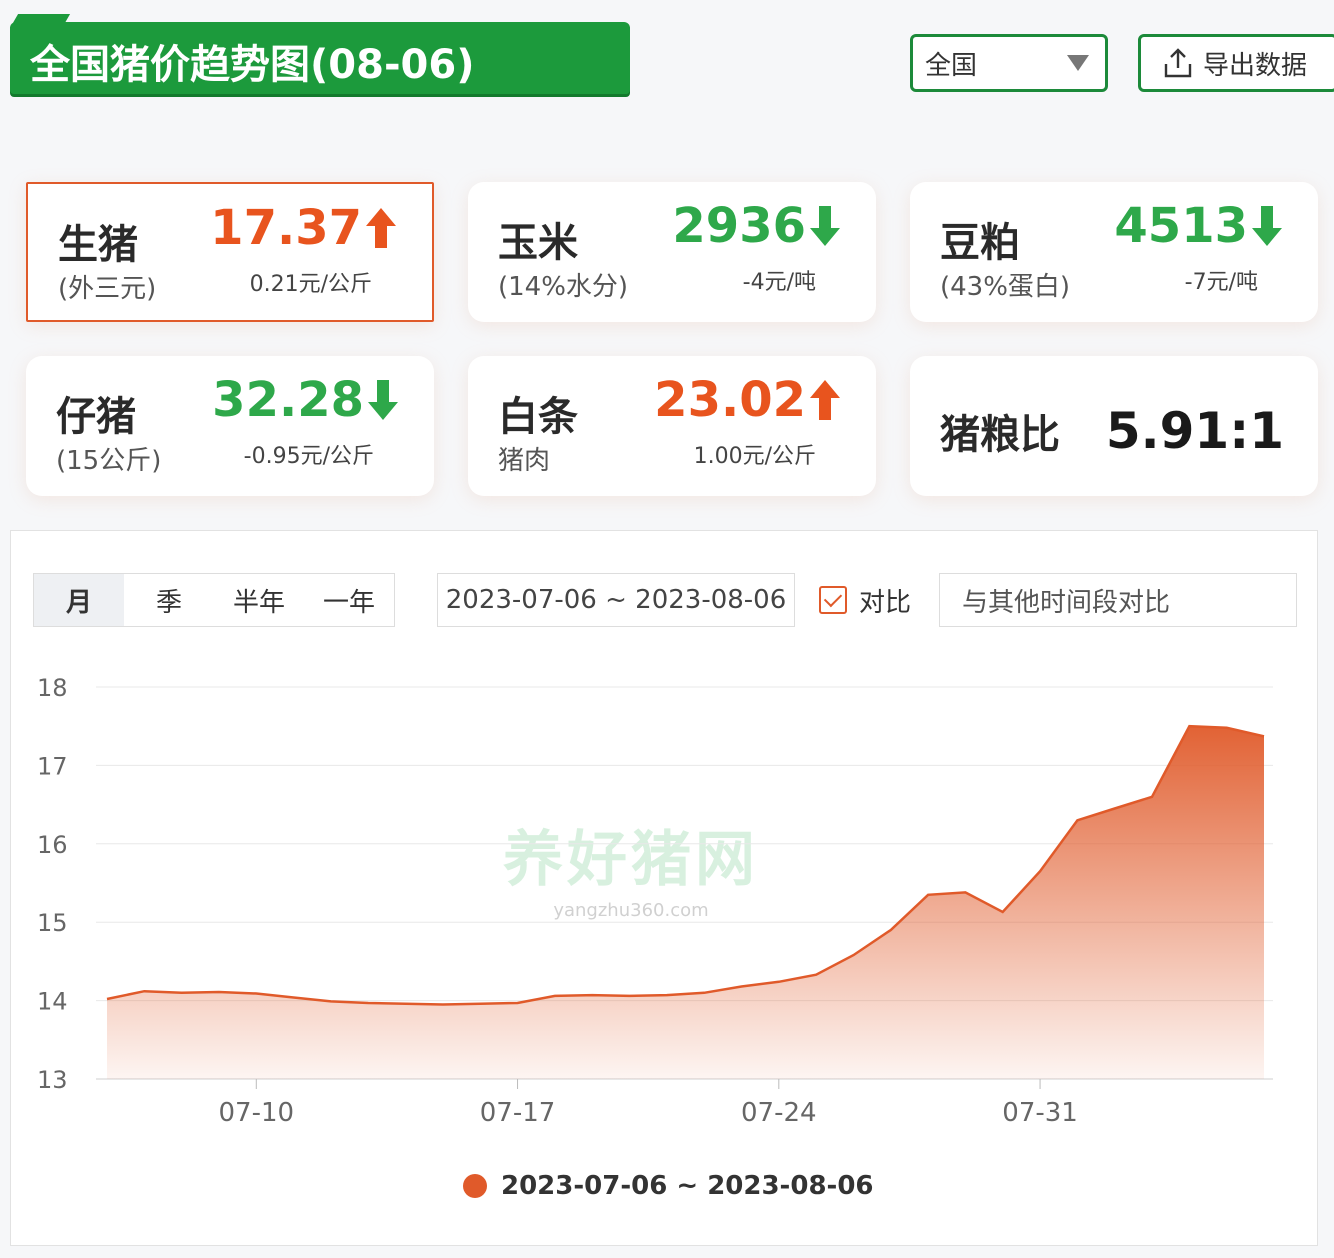 The width and height of the screenshot is (1334, 1258). I want to click on compare-label: 对比, so click(885, 602).